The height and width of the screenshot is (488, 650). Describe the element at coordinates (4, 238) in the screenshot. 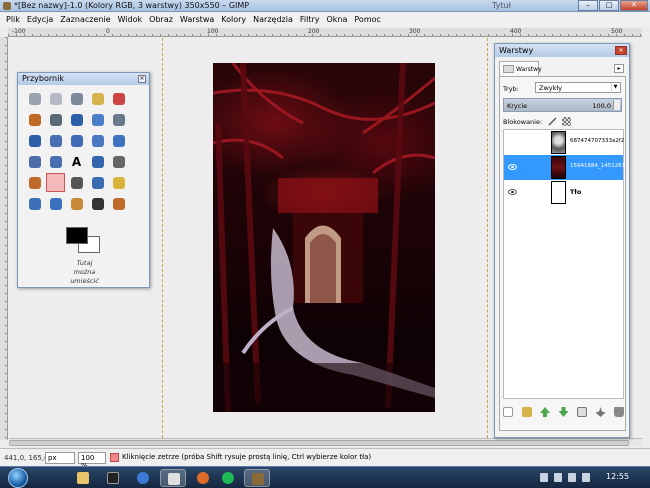

I see `vertical-ruler` at that location.